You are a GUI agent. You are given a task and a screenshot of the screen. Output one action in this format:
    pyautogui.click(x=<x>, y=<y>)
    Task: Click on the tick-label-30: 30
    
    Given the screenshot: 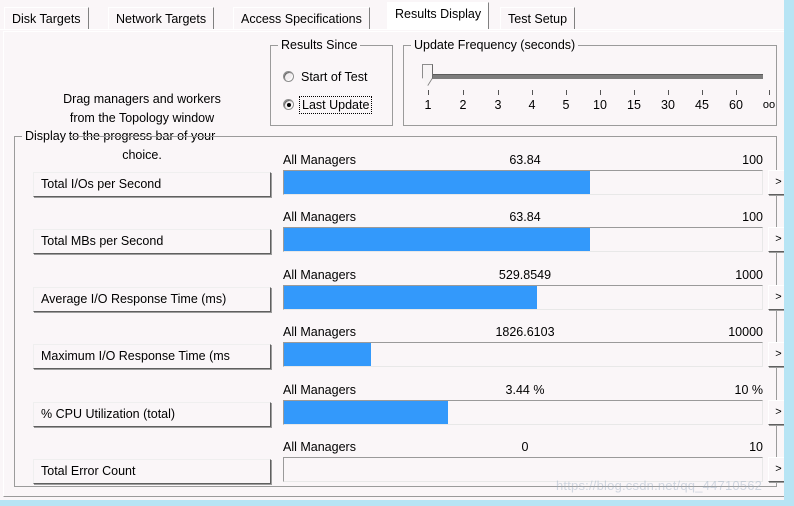 What is the action you would take?
    pyautogui.click(x=668, y=105)
    